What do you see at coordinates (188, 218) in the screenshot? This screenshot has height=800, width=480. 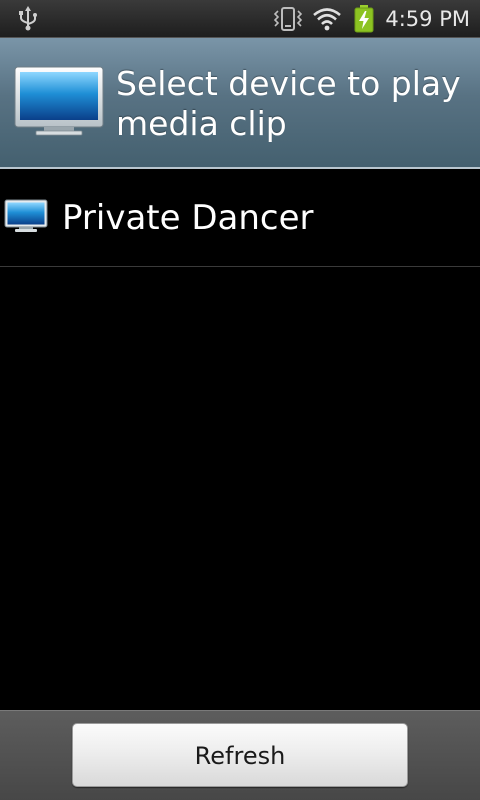 I see `device-name: Private Dancer` at bounding box center [188, 218].